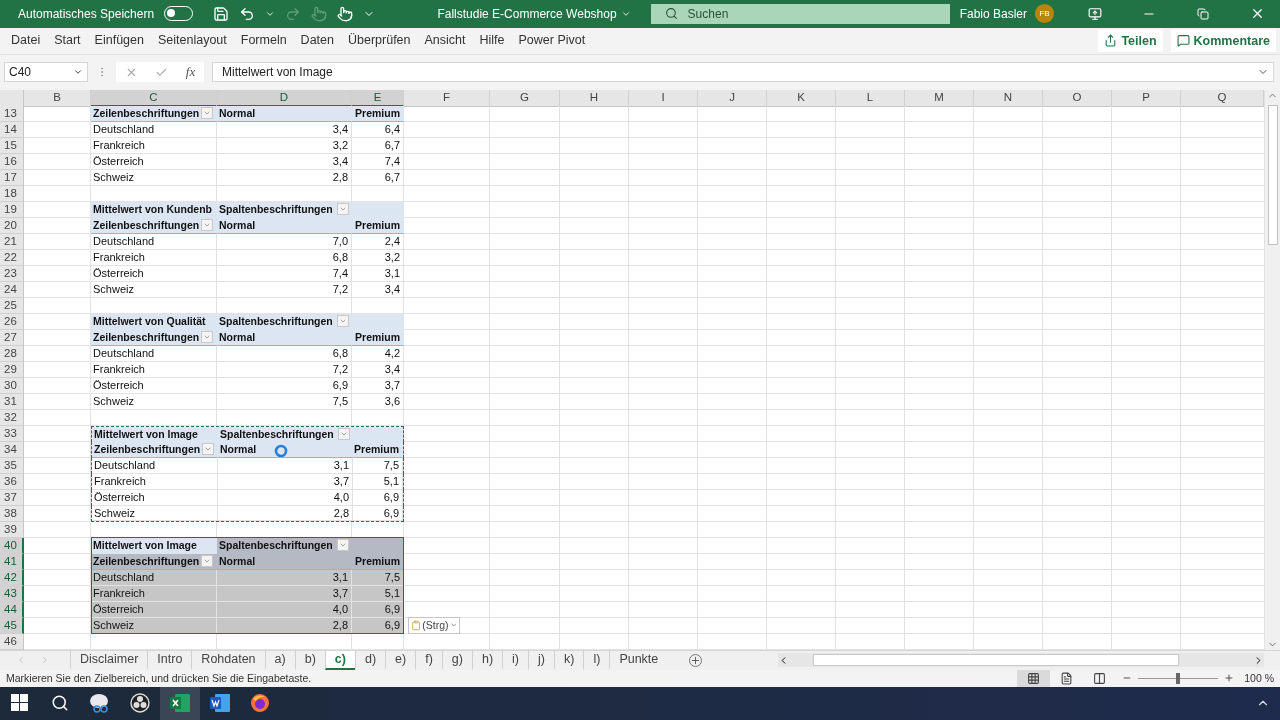 Image resolution: width=1280 pixels, height=720 pixels. I want to click on scissors-icon, so click(100, 703).